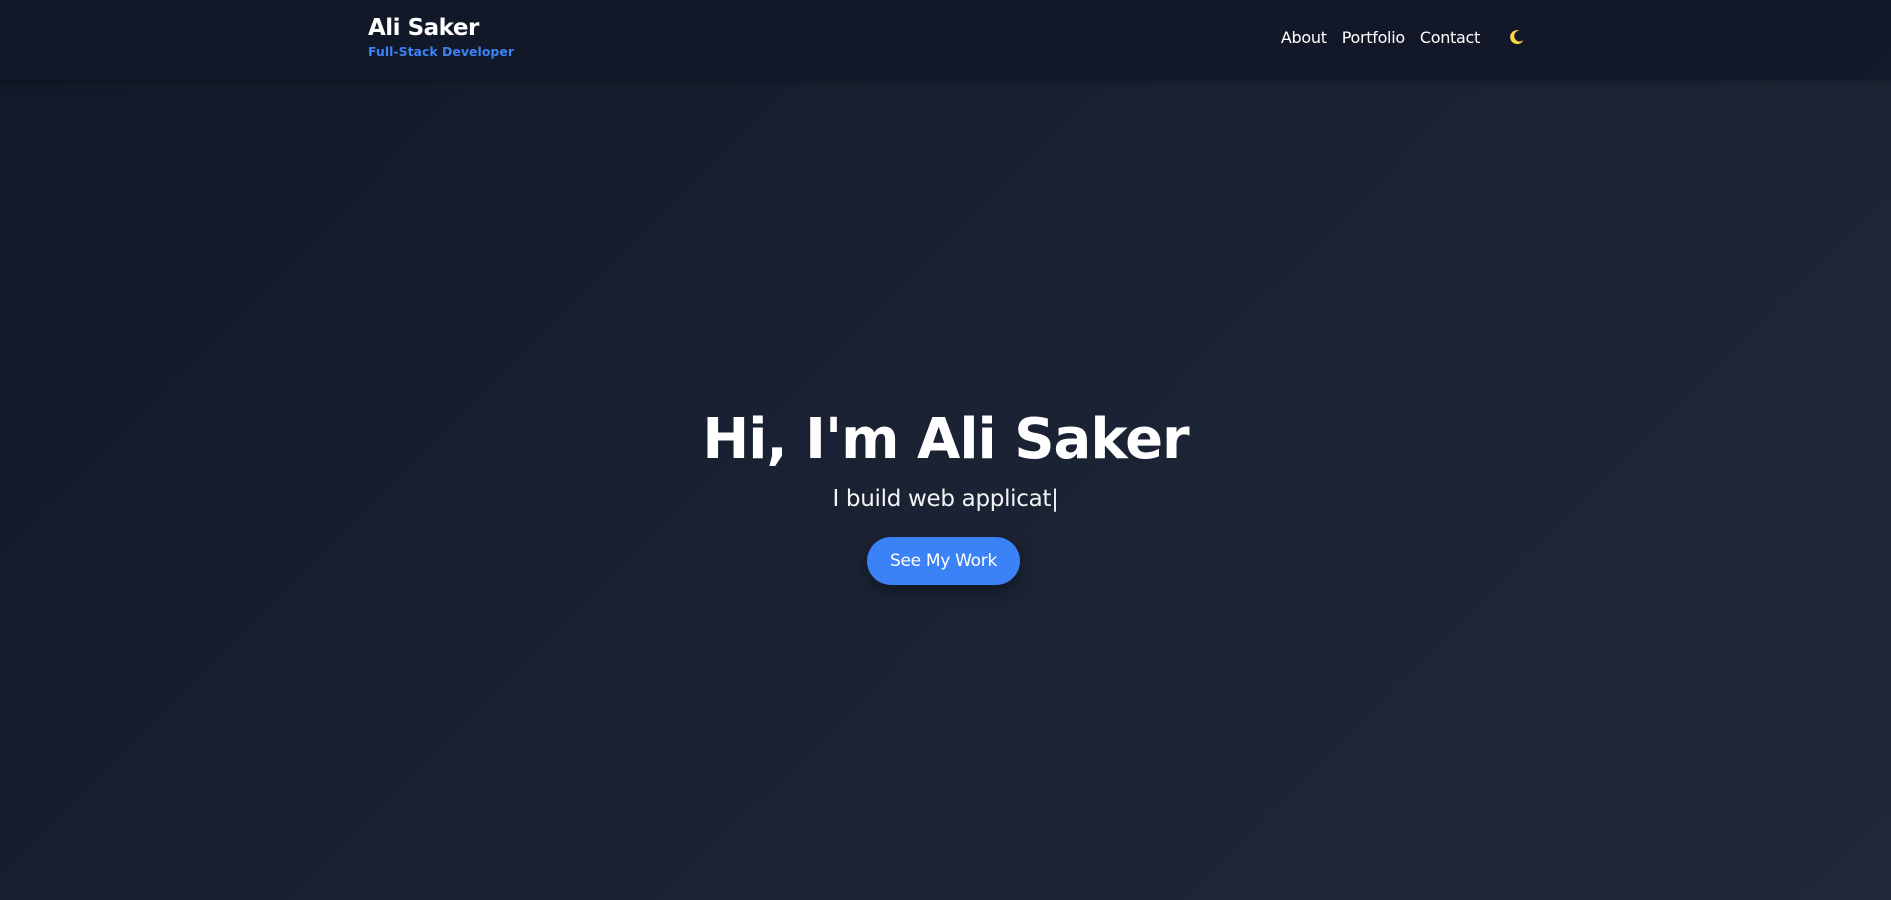  Describe the element at coordinates (945, 499) in the screenshot. I see `hero-subtitle-typing: I build web applicat|` at that location.